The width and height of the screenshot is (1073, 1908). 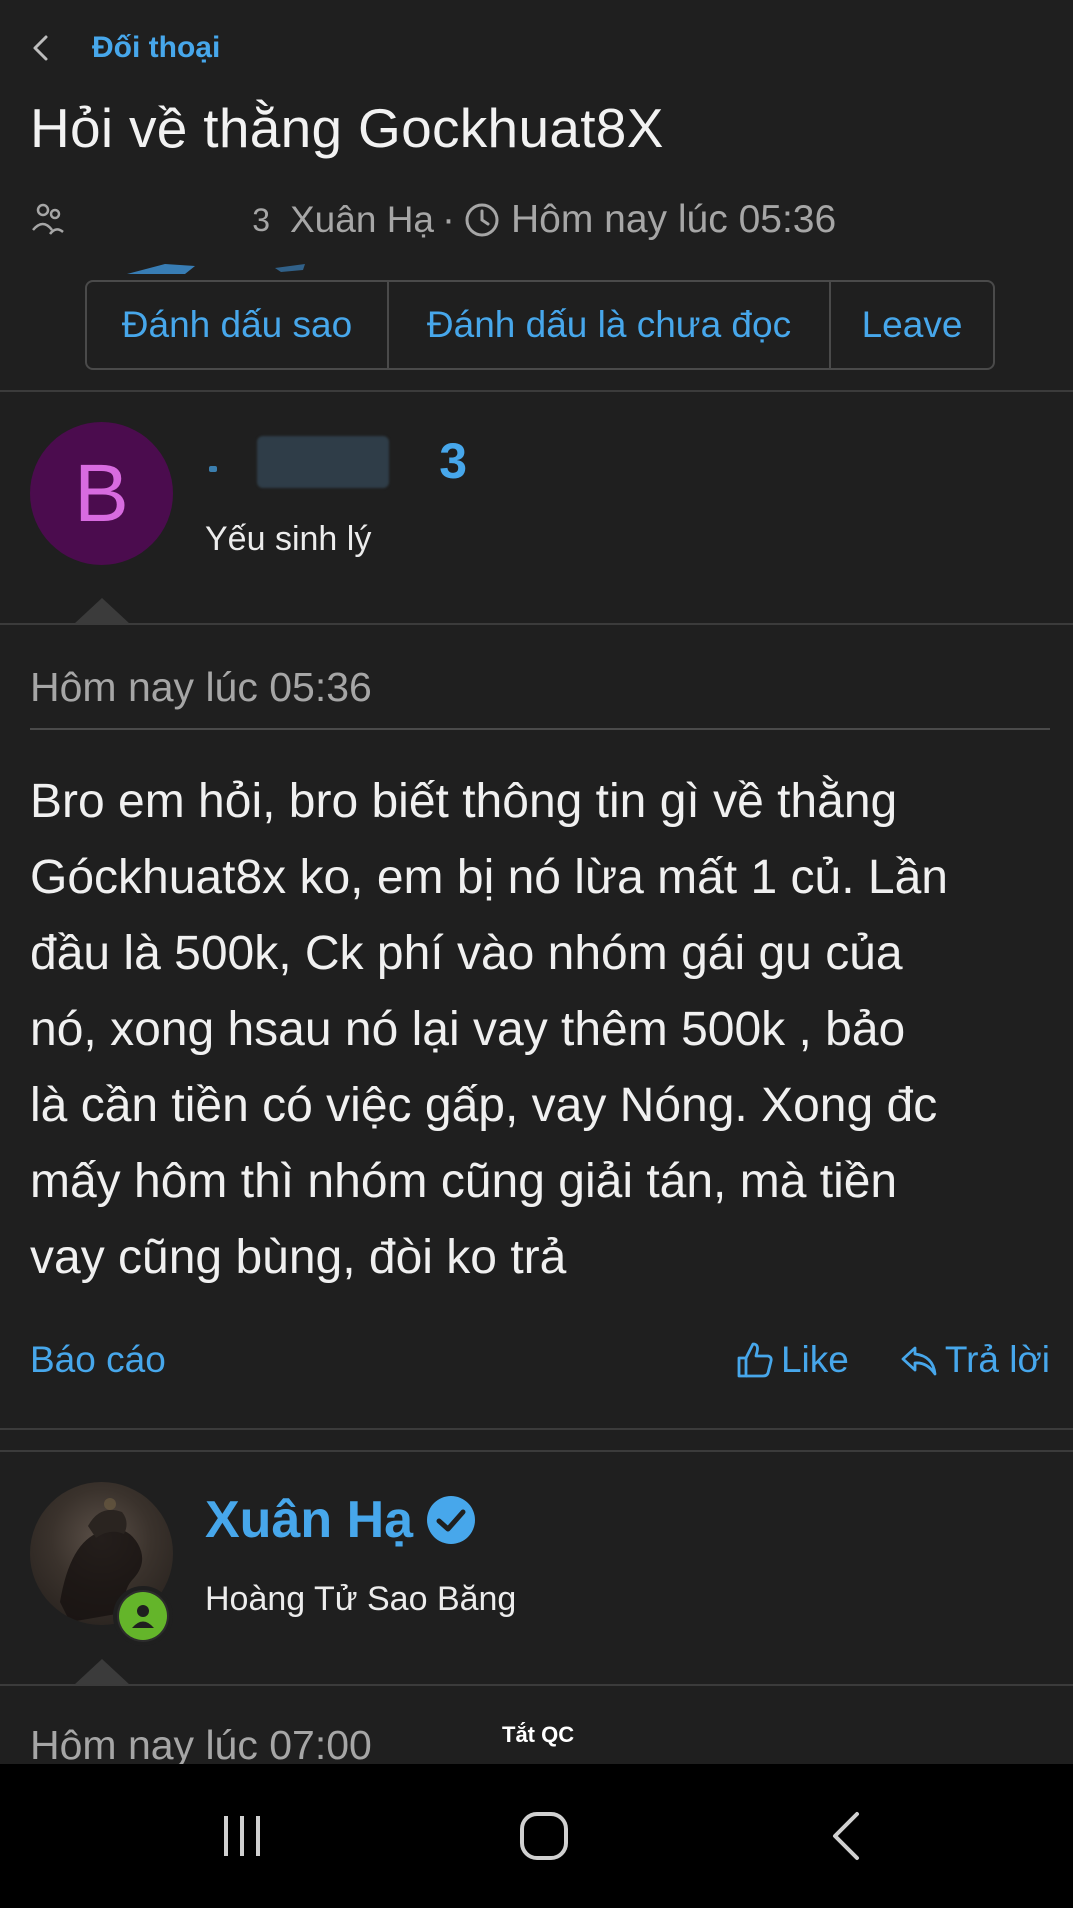 I want to click on redaction-speck, so click(x=213, y=469).